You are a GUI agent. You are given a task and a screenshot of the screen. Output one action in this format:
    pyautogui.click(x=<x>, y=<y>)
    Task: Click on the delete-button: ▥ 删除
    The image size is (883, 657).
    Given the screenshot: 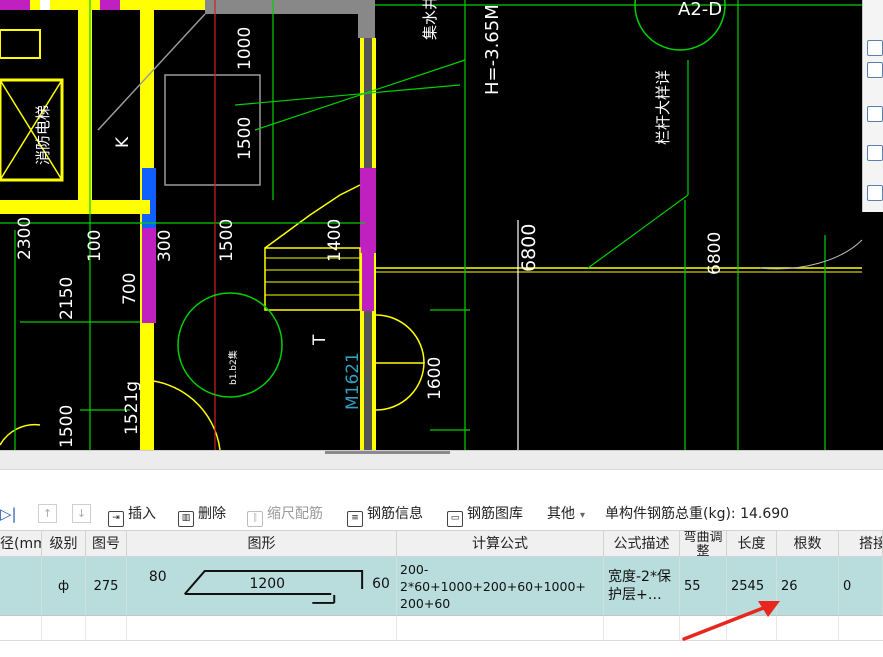 What is the action you would take?
    pyautogui.click(x=202, y=516)
    